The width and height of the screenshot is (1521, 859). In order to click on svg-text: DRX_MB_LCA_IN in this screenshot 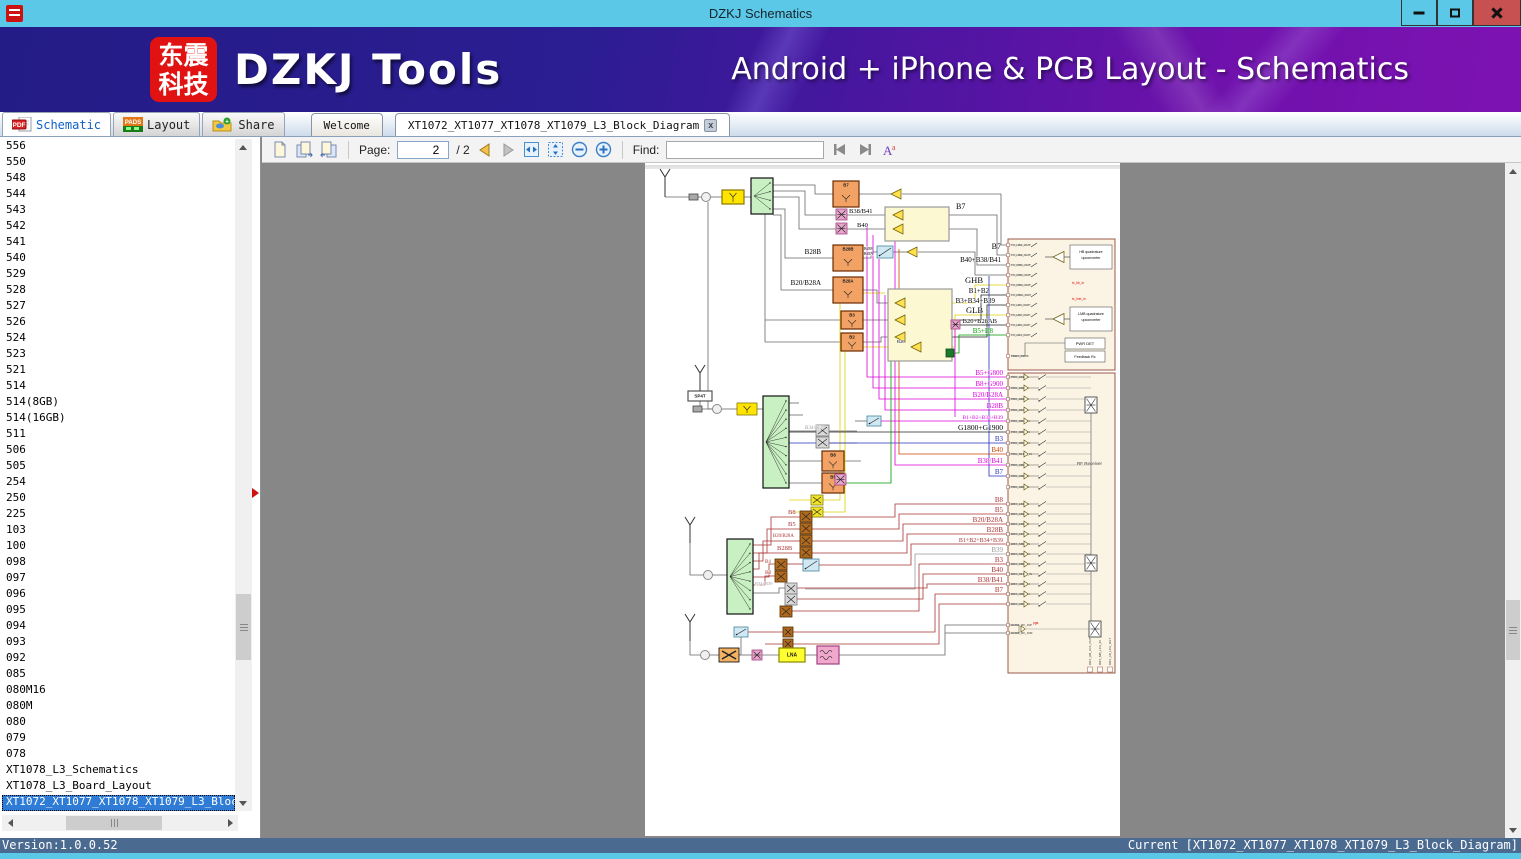, I will do `click(1100, 652)`.